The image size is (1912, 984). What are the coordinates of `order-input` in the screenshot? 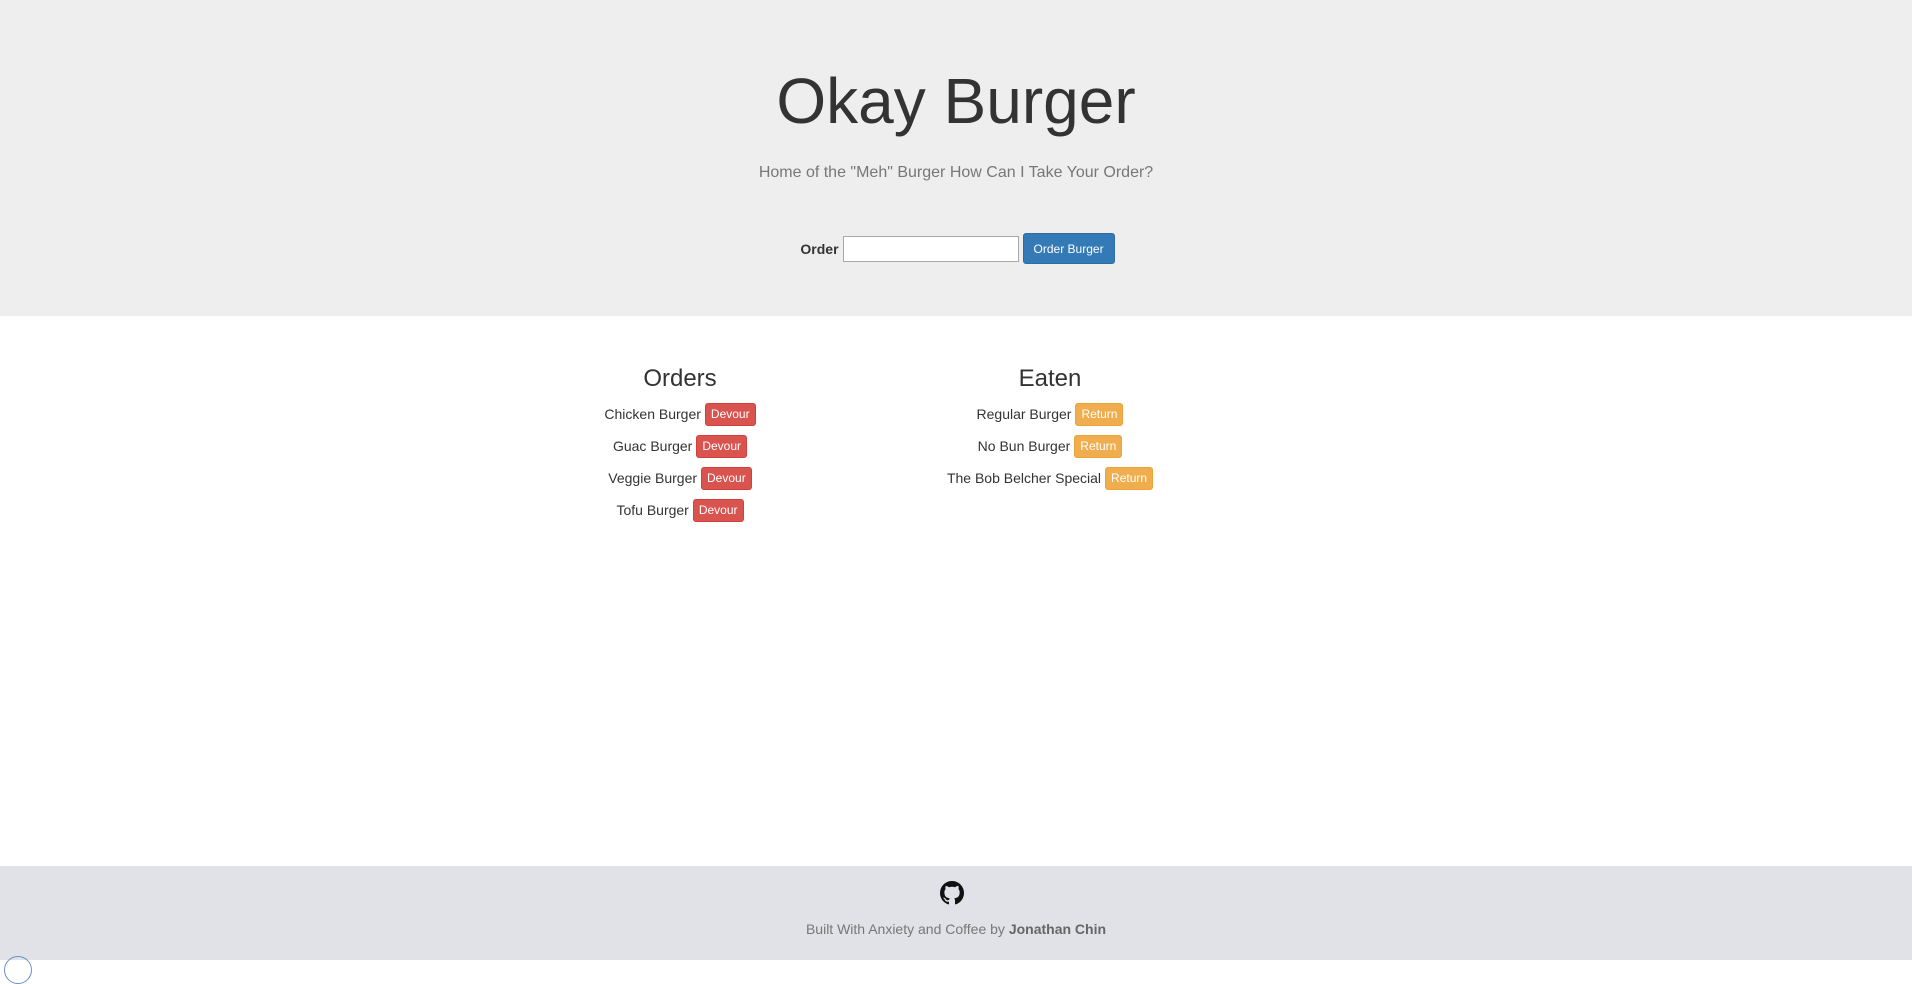 It's located at (930, 248).